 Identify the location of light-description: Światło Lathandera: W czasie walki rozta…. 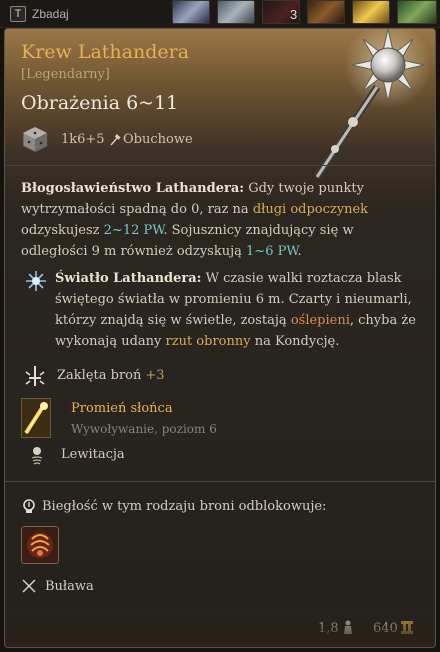
(240, 310).